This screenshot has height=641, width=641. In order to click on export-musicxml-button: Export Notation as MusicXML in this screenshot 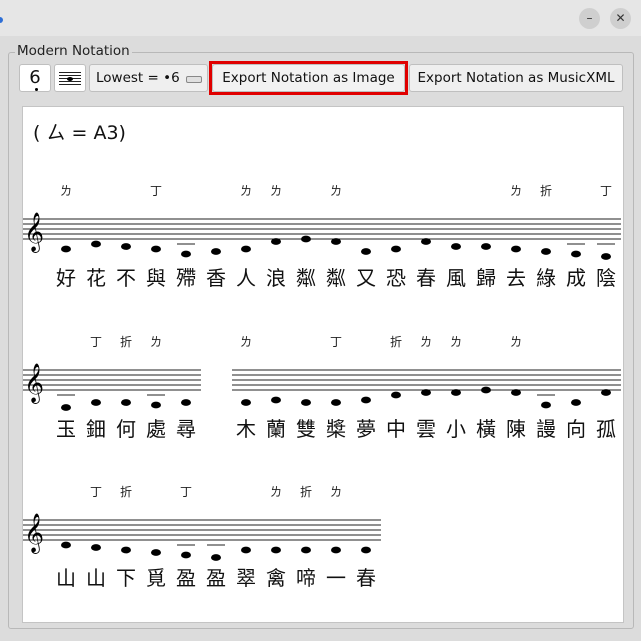, I will do `click(516, 78)`.